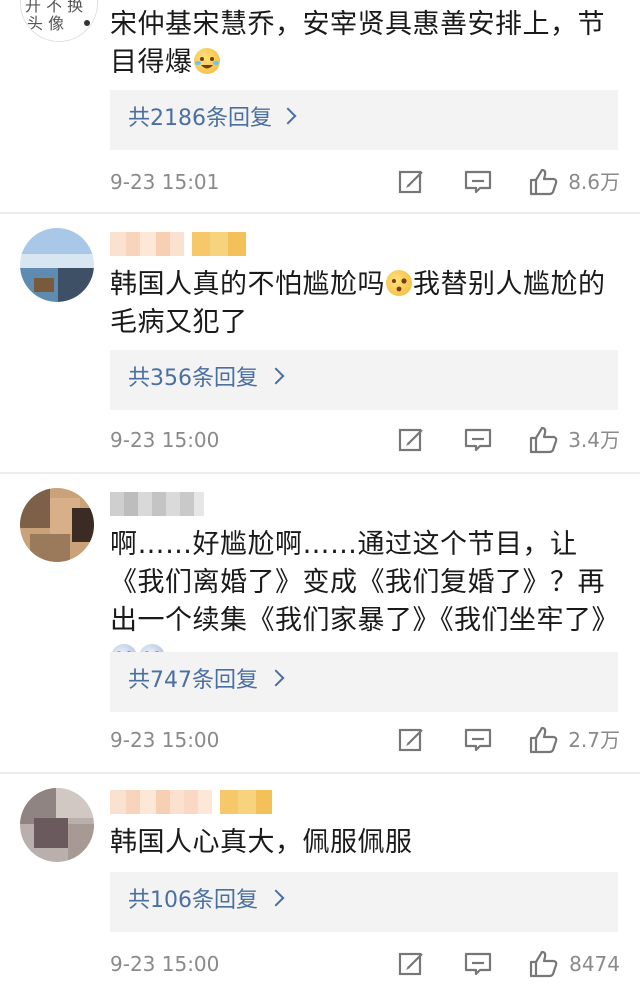  I want to click on comment-text: 韩国人真的不怕尴尬吗 我替别人尴尬的毛病又犯了, so click(358, 303).